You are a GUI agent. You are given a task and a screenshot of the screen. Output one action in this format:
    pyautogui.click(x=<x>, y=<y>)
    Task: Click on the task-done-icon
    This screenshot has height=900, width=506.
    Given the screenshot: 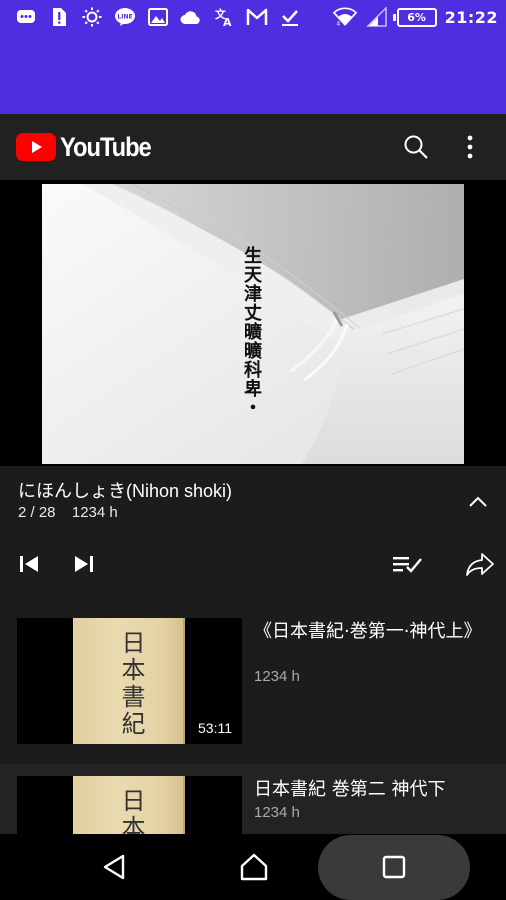 What is the action you would take?
    pyautogui.click(x=290, y=17)
    